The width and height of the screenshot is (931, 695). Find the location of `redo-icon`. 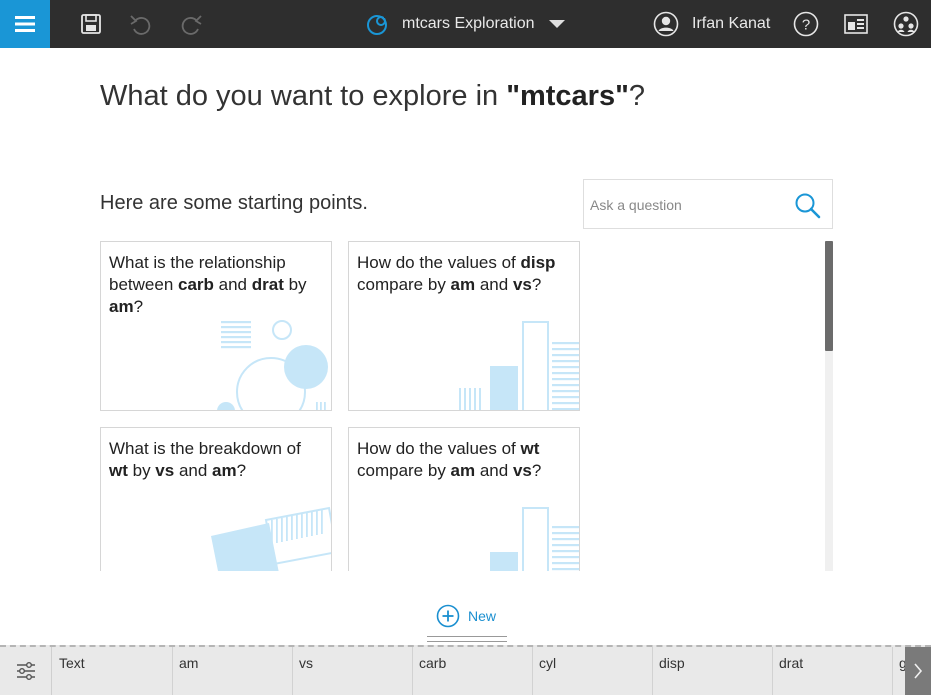

redo-icon is located at coordinates (191, 25).